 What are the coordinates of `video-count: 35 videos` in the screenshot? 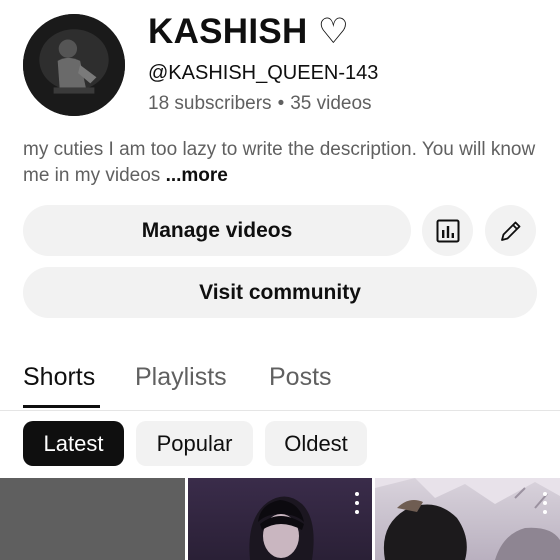 It's located at (331, 103).